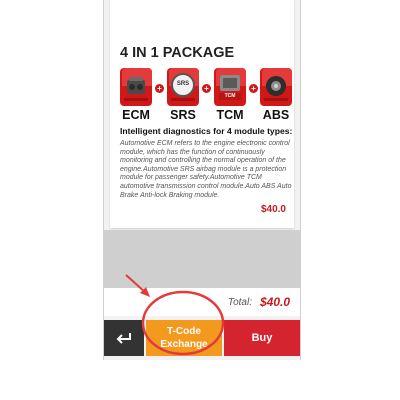 The height and width of the screenshot is (400, 400). I want to click on module-tcm: TCM TCM, so click(230, 96).